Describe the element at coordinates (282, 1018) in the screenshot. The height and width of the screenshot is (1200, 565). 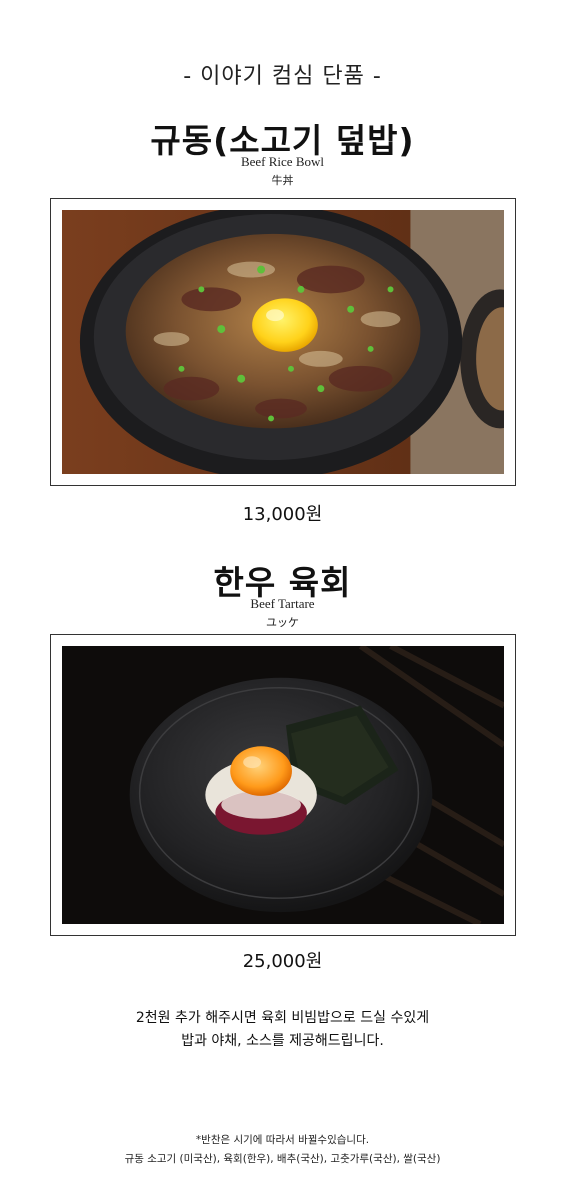
I see `rice-bowl-option-note-line-1: 2천원 추가 해주시면 육회 비빔밥으로 드실 수있게` at that location.